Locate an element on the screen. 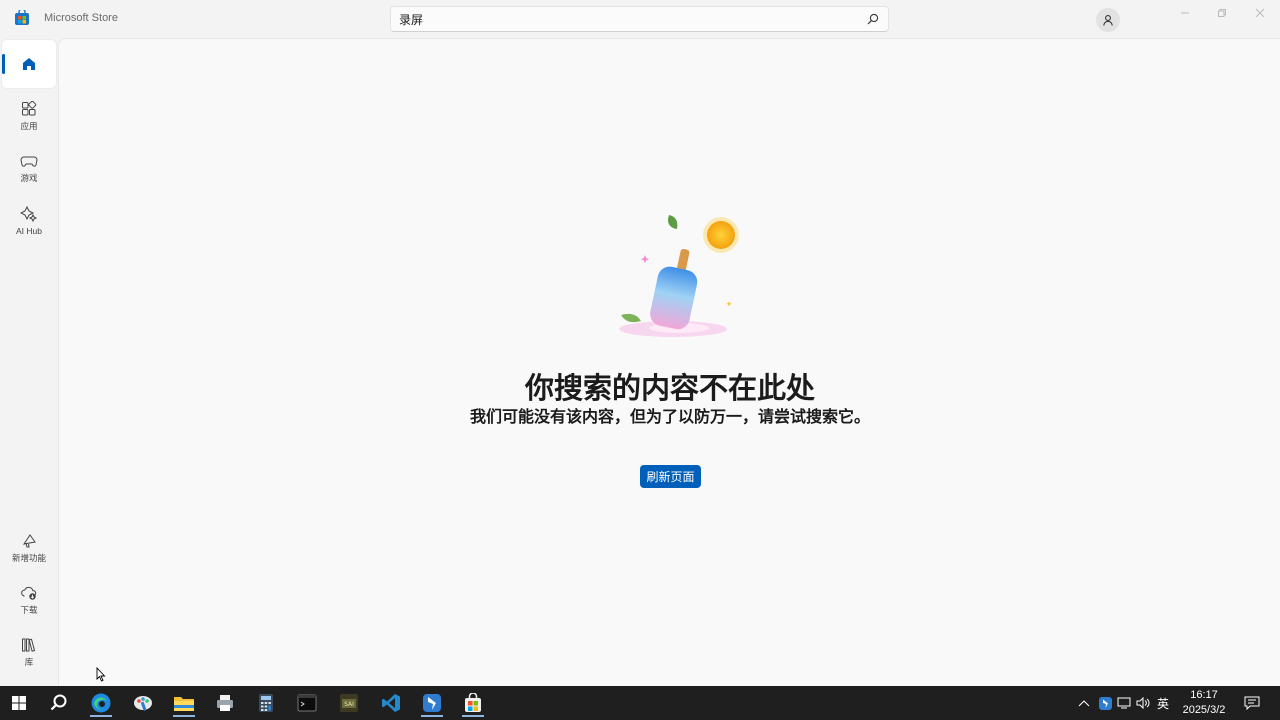 The image size is (1280, 720). minimize-icon is located at coordinates (1185, 13).